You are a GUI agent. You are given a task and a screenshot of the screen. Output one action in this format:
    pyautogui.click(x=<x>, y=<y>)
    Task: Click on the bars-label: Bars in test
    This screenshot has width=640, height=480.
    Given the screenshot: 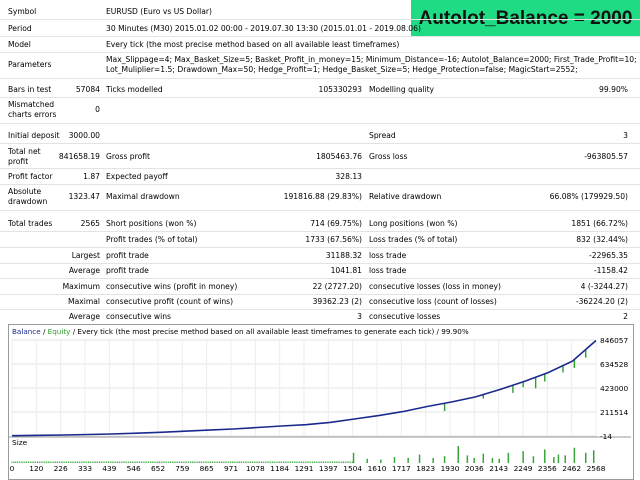 What is the action you would take?
    pyautogui.click(x=30, y=89)
    